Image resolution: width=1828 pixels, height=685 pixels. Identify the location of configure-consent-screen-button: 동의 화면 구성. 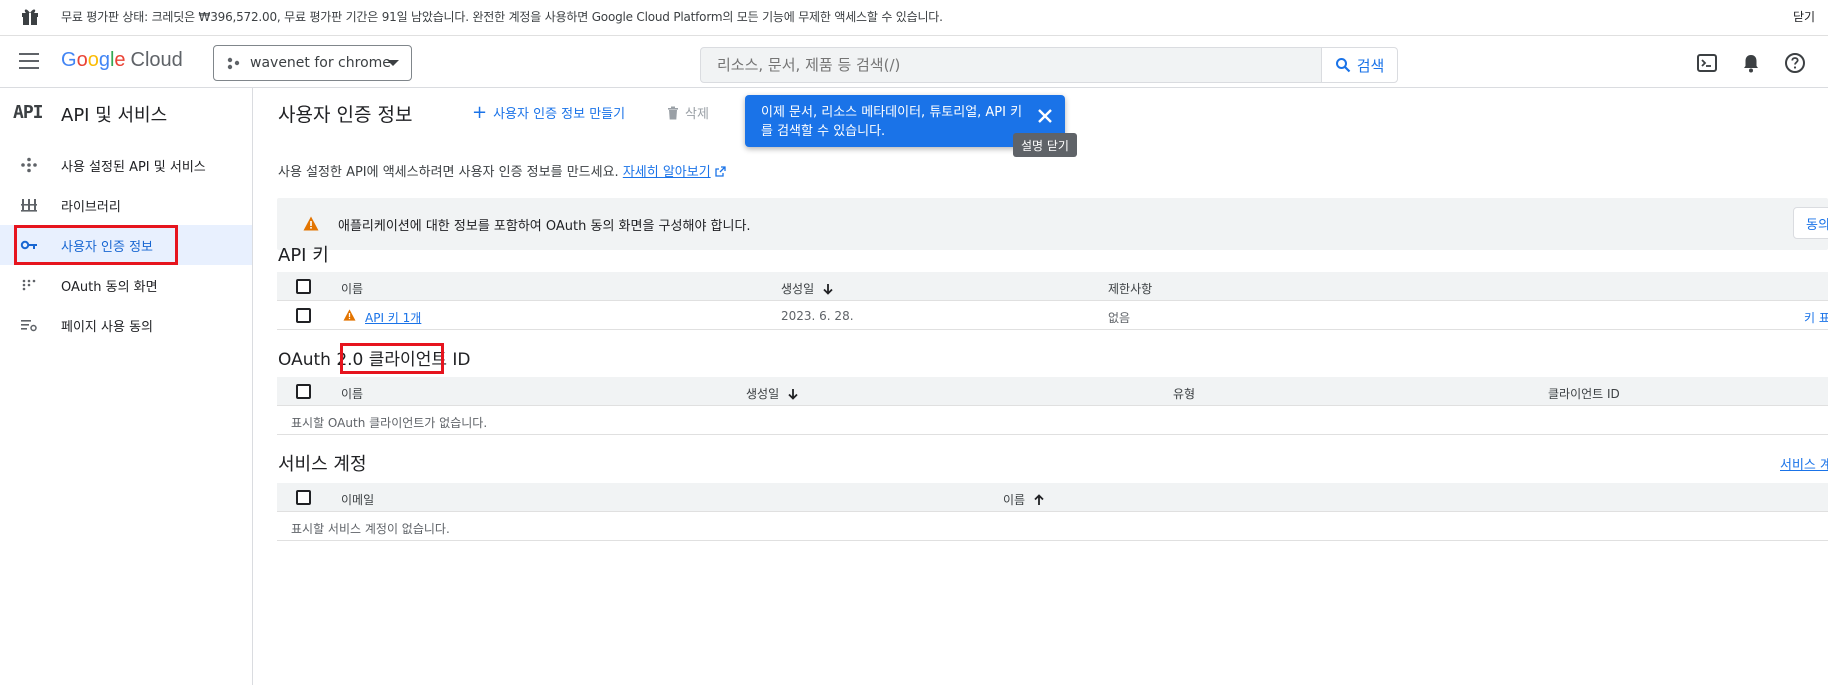
(1810, 223).